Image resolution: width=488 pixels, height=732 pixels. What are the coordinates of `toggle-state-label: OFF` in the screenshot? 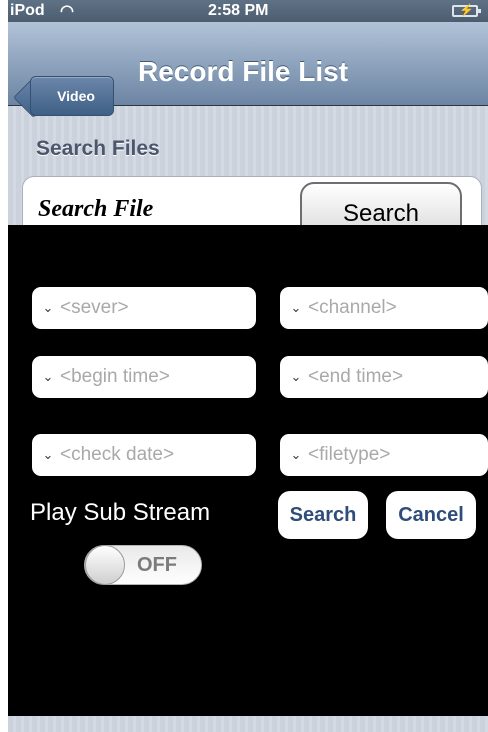 It's located at (157, 565).